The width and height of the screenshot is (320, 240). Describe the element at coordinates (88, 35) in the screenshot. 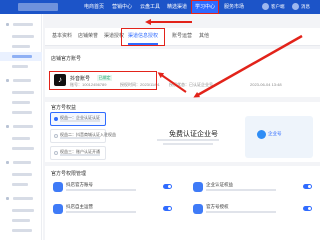

I see `tab-store-honor: 店铺荣誉` at that location.